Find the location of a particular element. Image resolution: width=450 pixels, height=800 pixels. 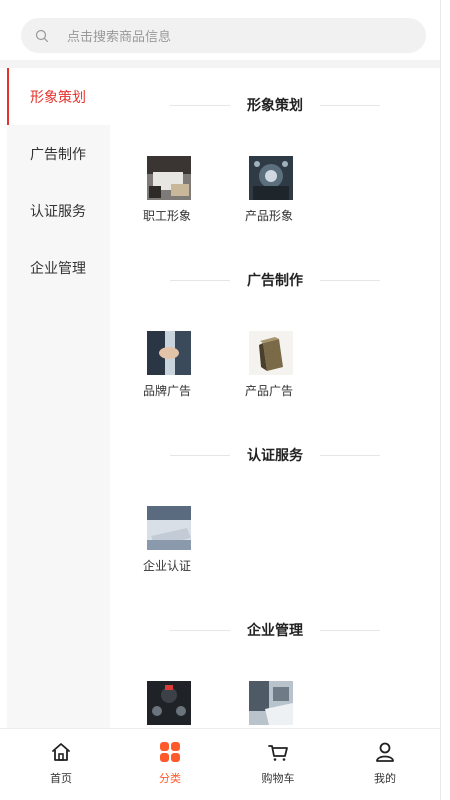

section-title: 广告制作 is located at coordinates (275, 280).